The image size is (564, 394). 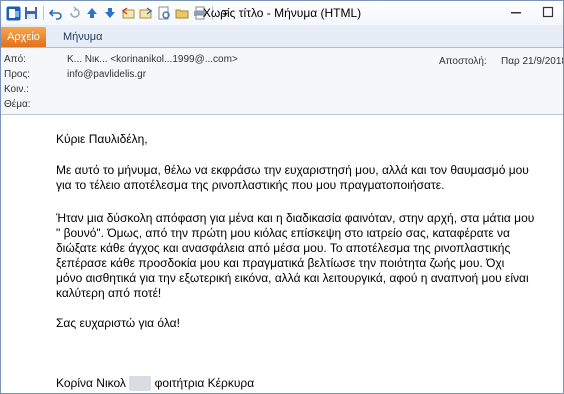 What do you see at coordinates (83, 37) in the screenshot?
I see `tab-message: Μήνυμα` at bounding box center [83, 37].